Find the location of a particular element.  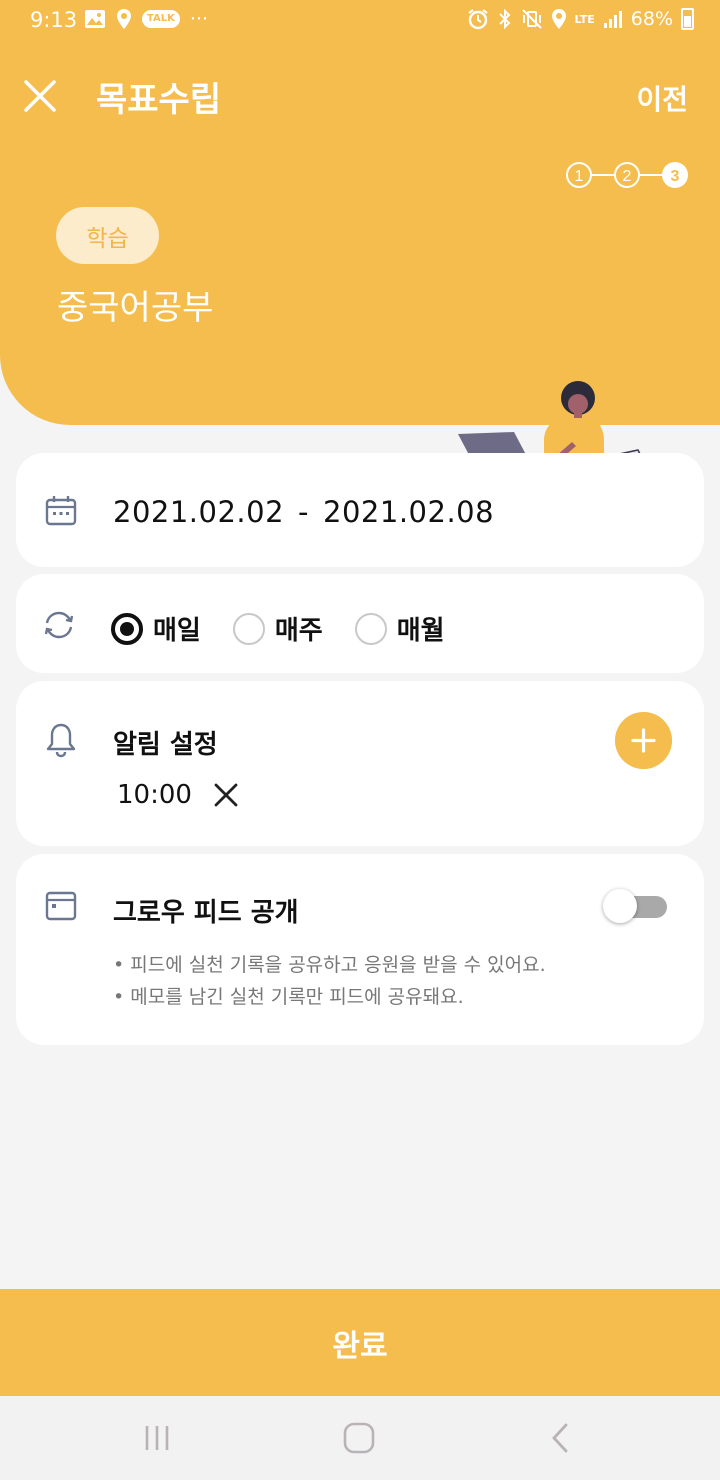

repeat-weekly-option: 매주 is located at coordinates (277, 628).